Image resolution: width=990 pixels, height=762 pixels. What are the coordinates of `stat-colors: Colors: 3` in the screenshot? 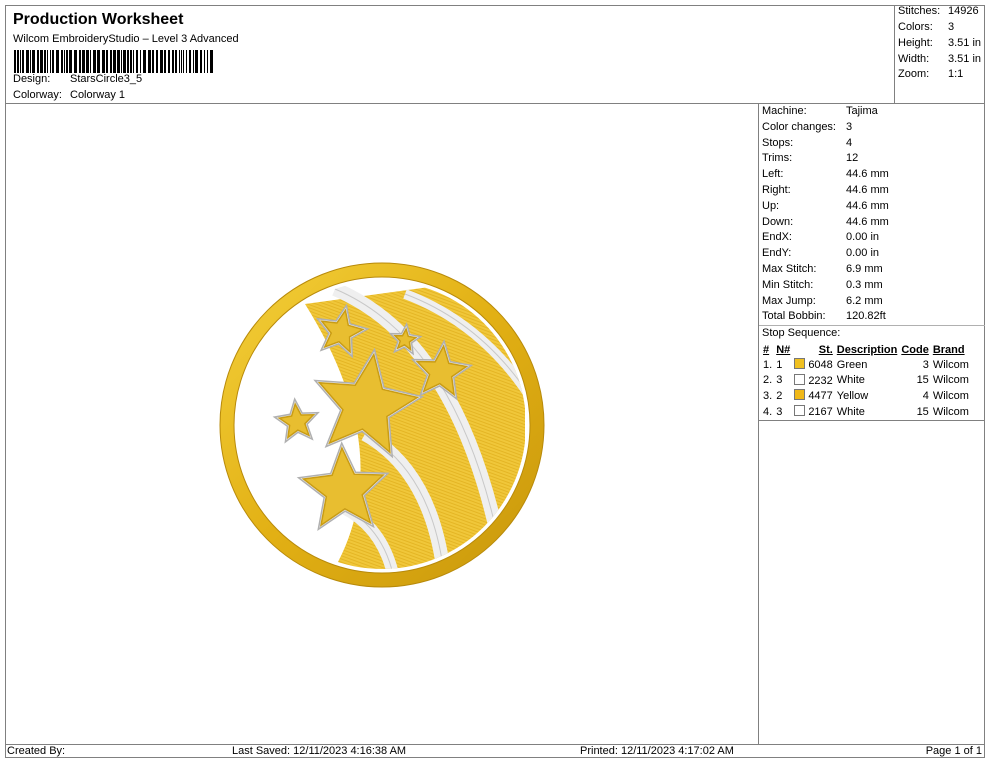 It's located at (926, 27).